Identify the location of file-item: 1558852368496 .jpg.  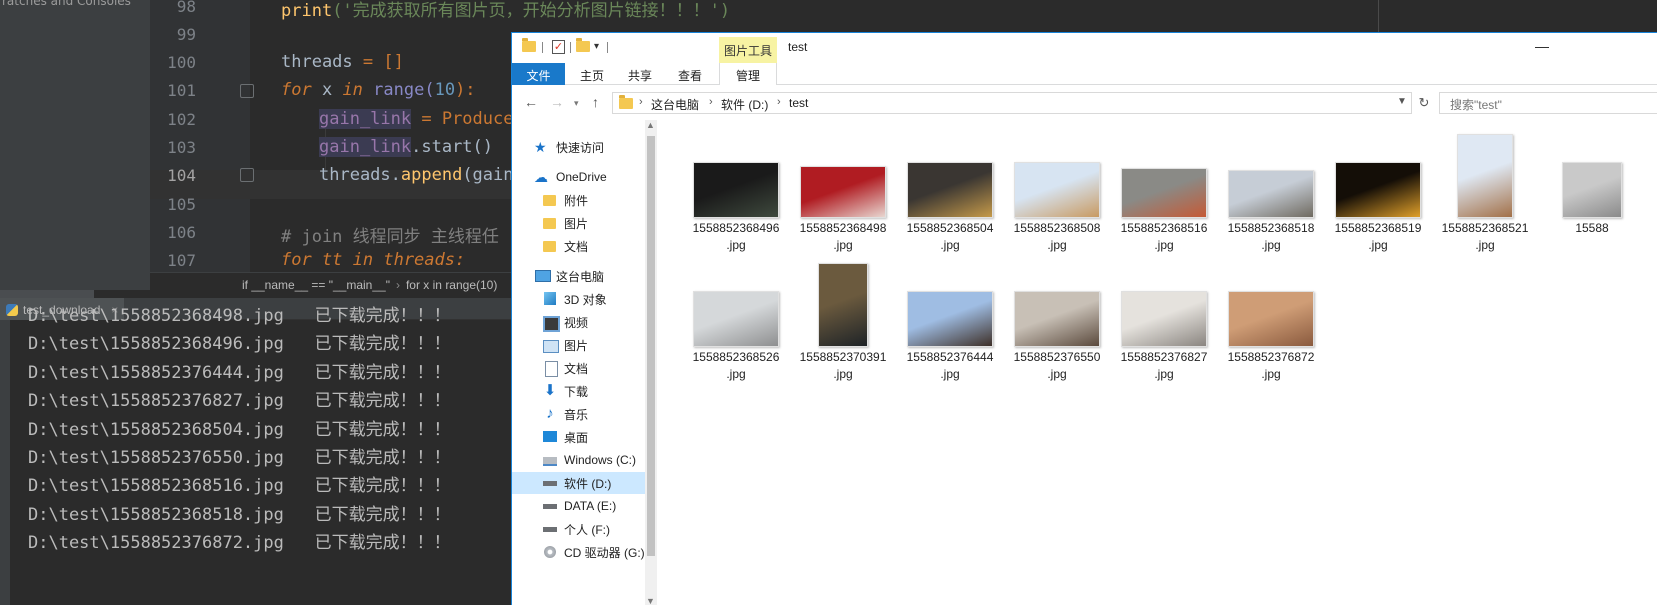
(736, 192).